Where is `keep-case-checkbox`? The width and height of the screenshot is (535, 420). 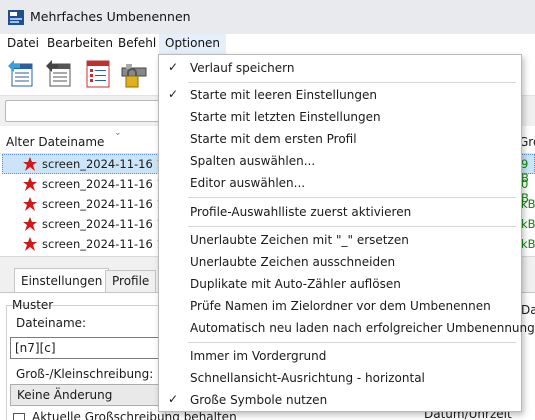 keep-case-checkbox is located at coordinates (19, 416).